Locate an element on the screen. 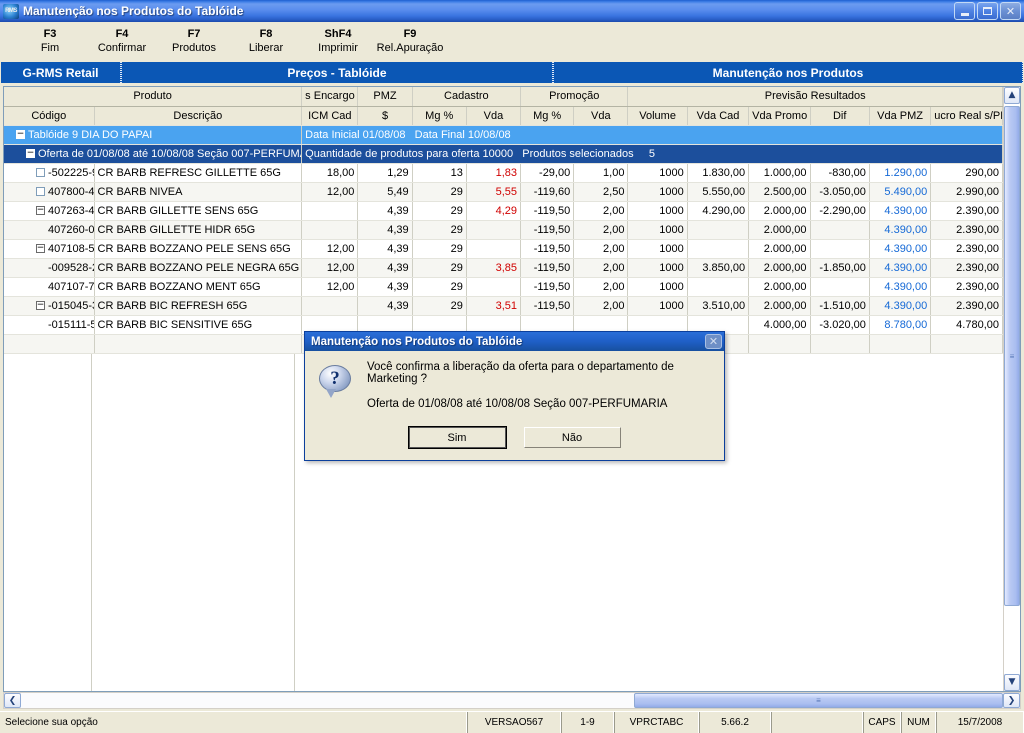 The image size is (1024, 733). row-descricao: CR BARB BIC REFRESH 65G is located at coordinates (198, 306).